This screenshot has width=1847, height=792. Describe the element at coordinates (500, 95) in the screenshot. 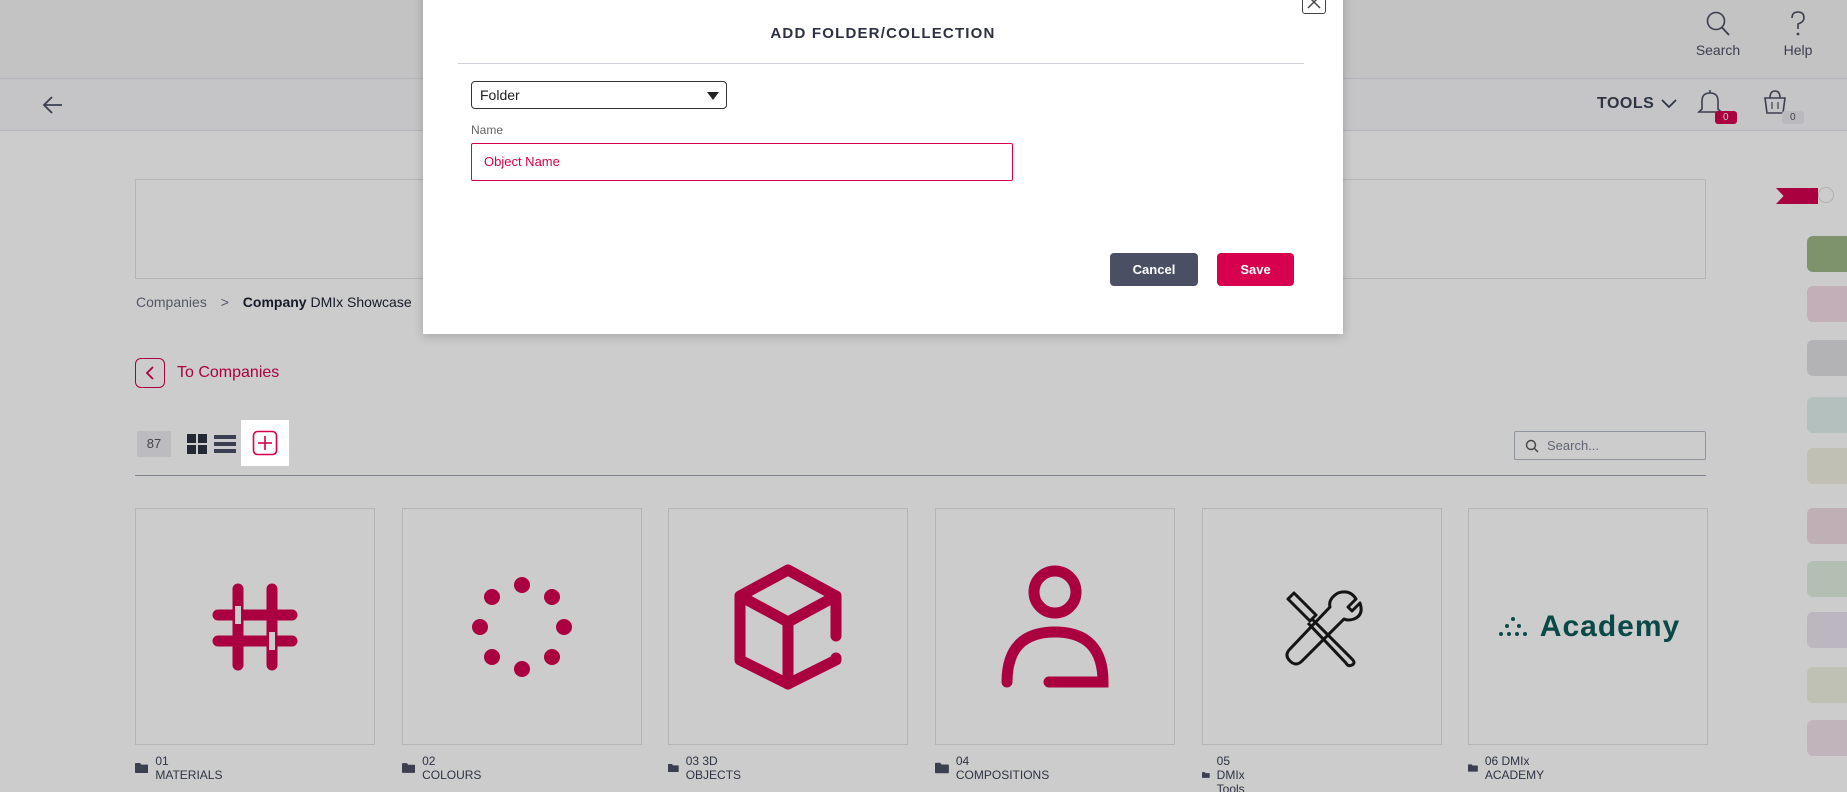

I see `type-select-value: Folder` at that location.